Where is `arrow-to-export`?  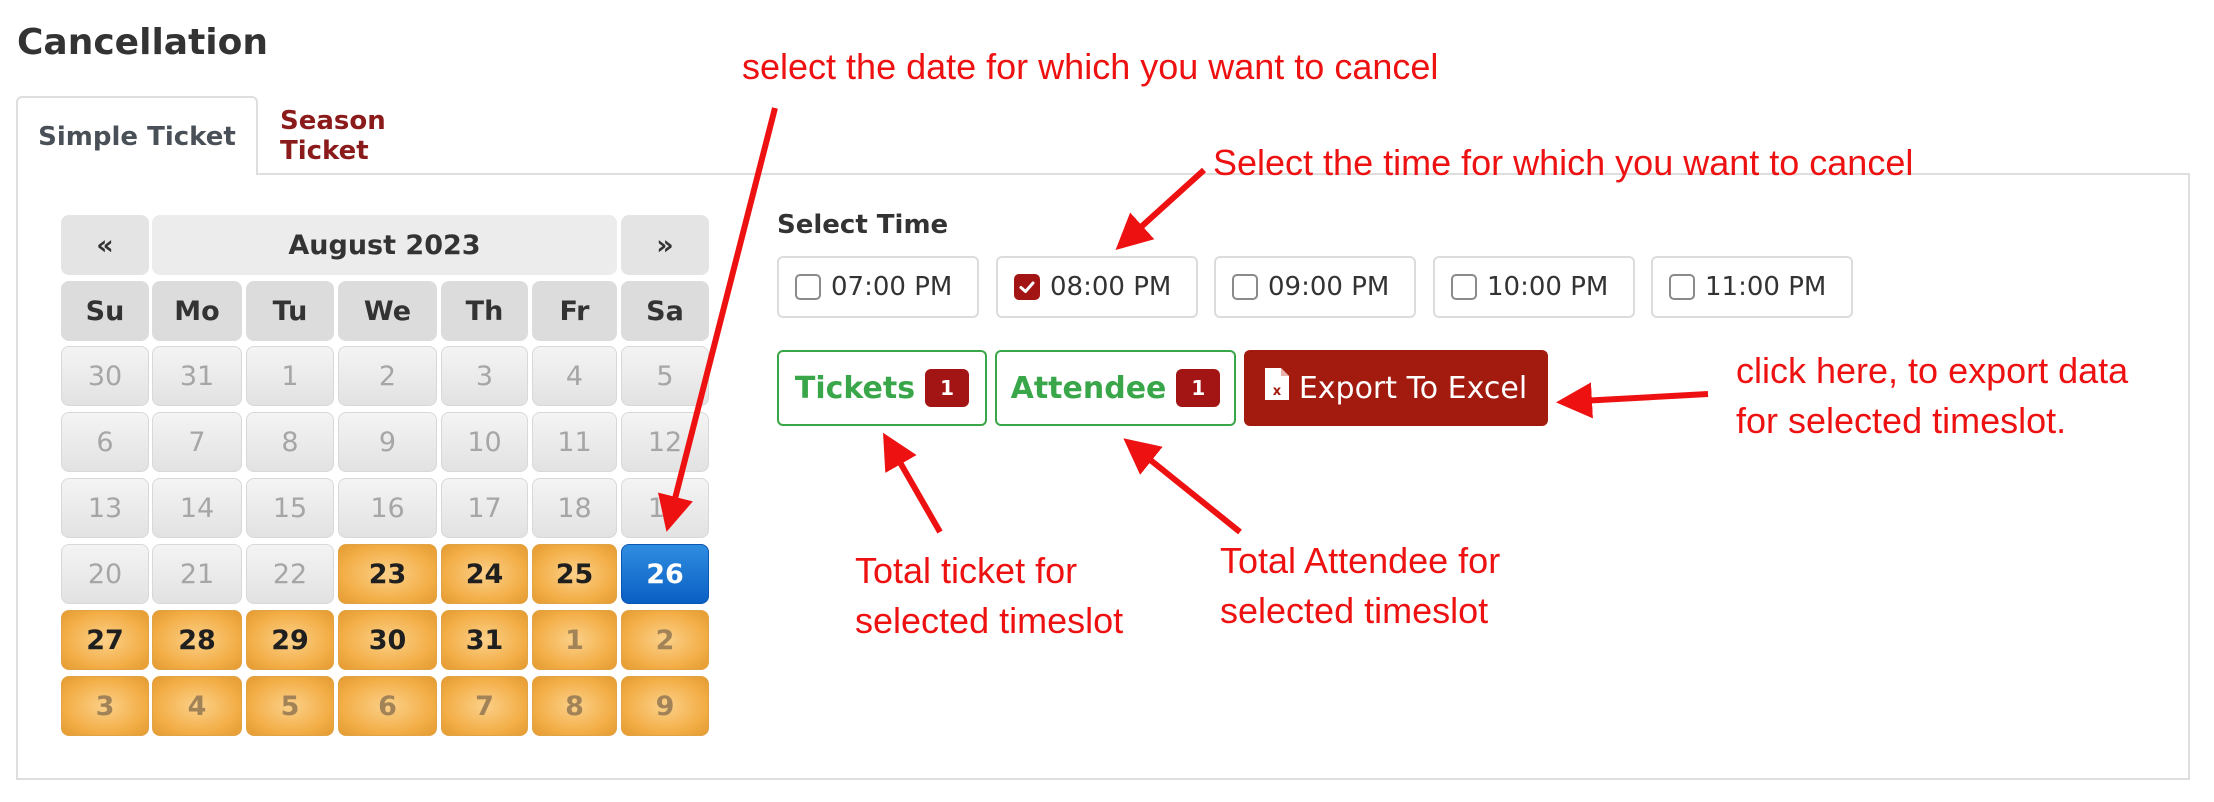 arrow-to-export is located at coordinates (1632, 400).